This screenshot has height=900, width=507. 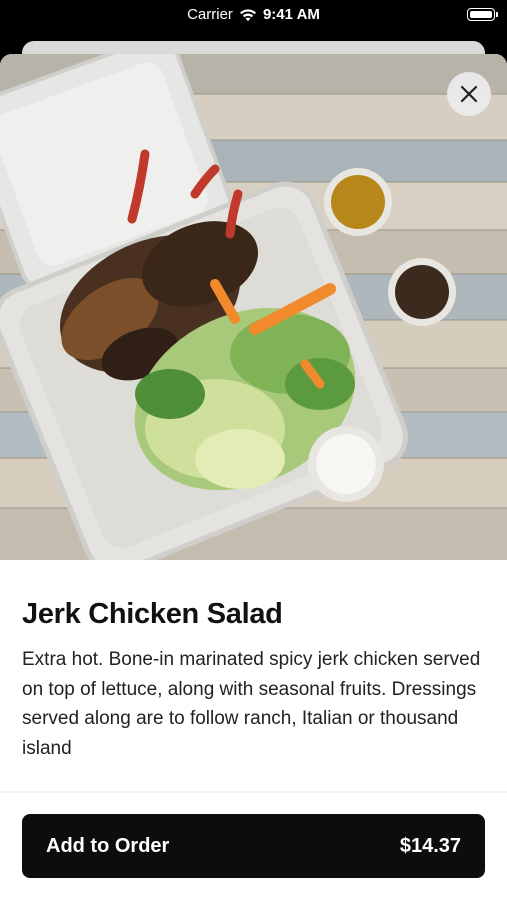 What do you see at coordinates (108, 845) in the screenshot?
I see `add-to-order-label: Add to Order` at bounding box center [108, 845].